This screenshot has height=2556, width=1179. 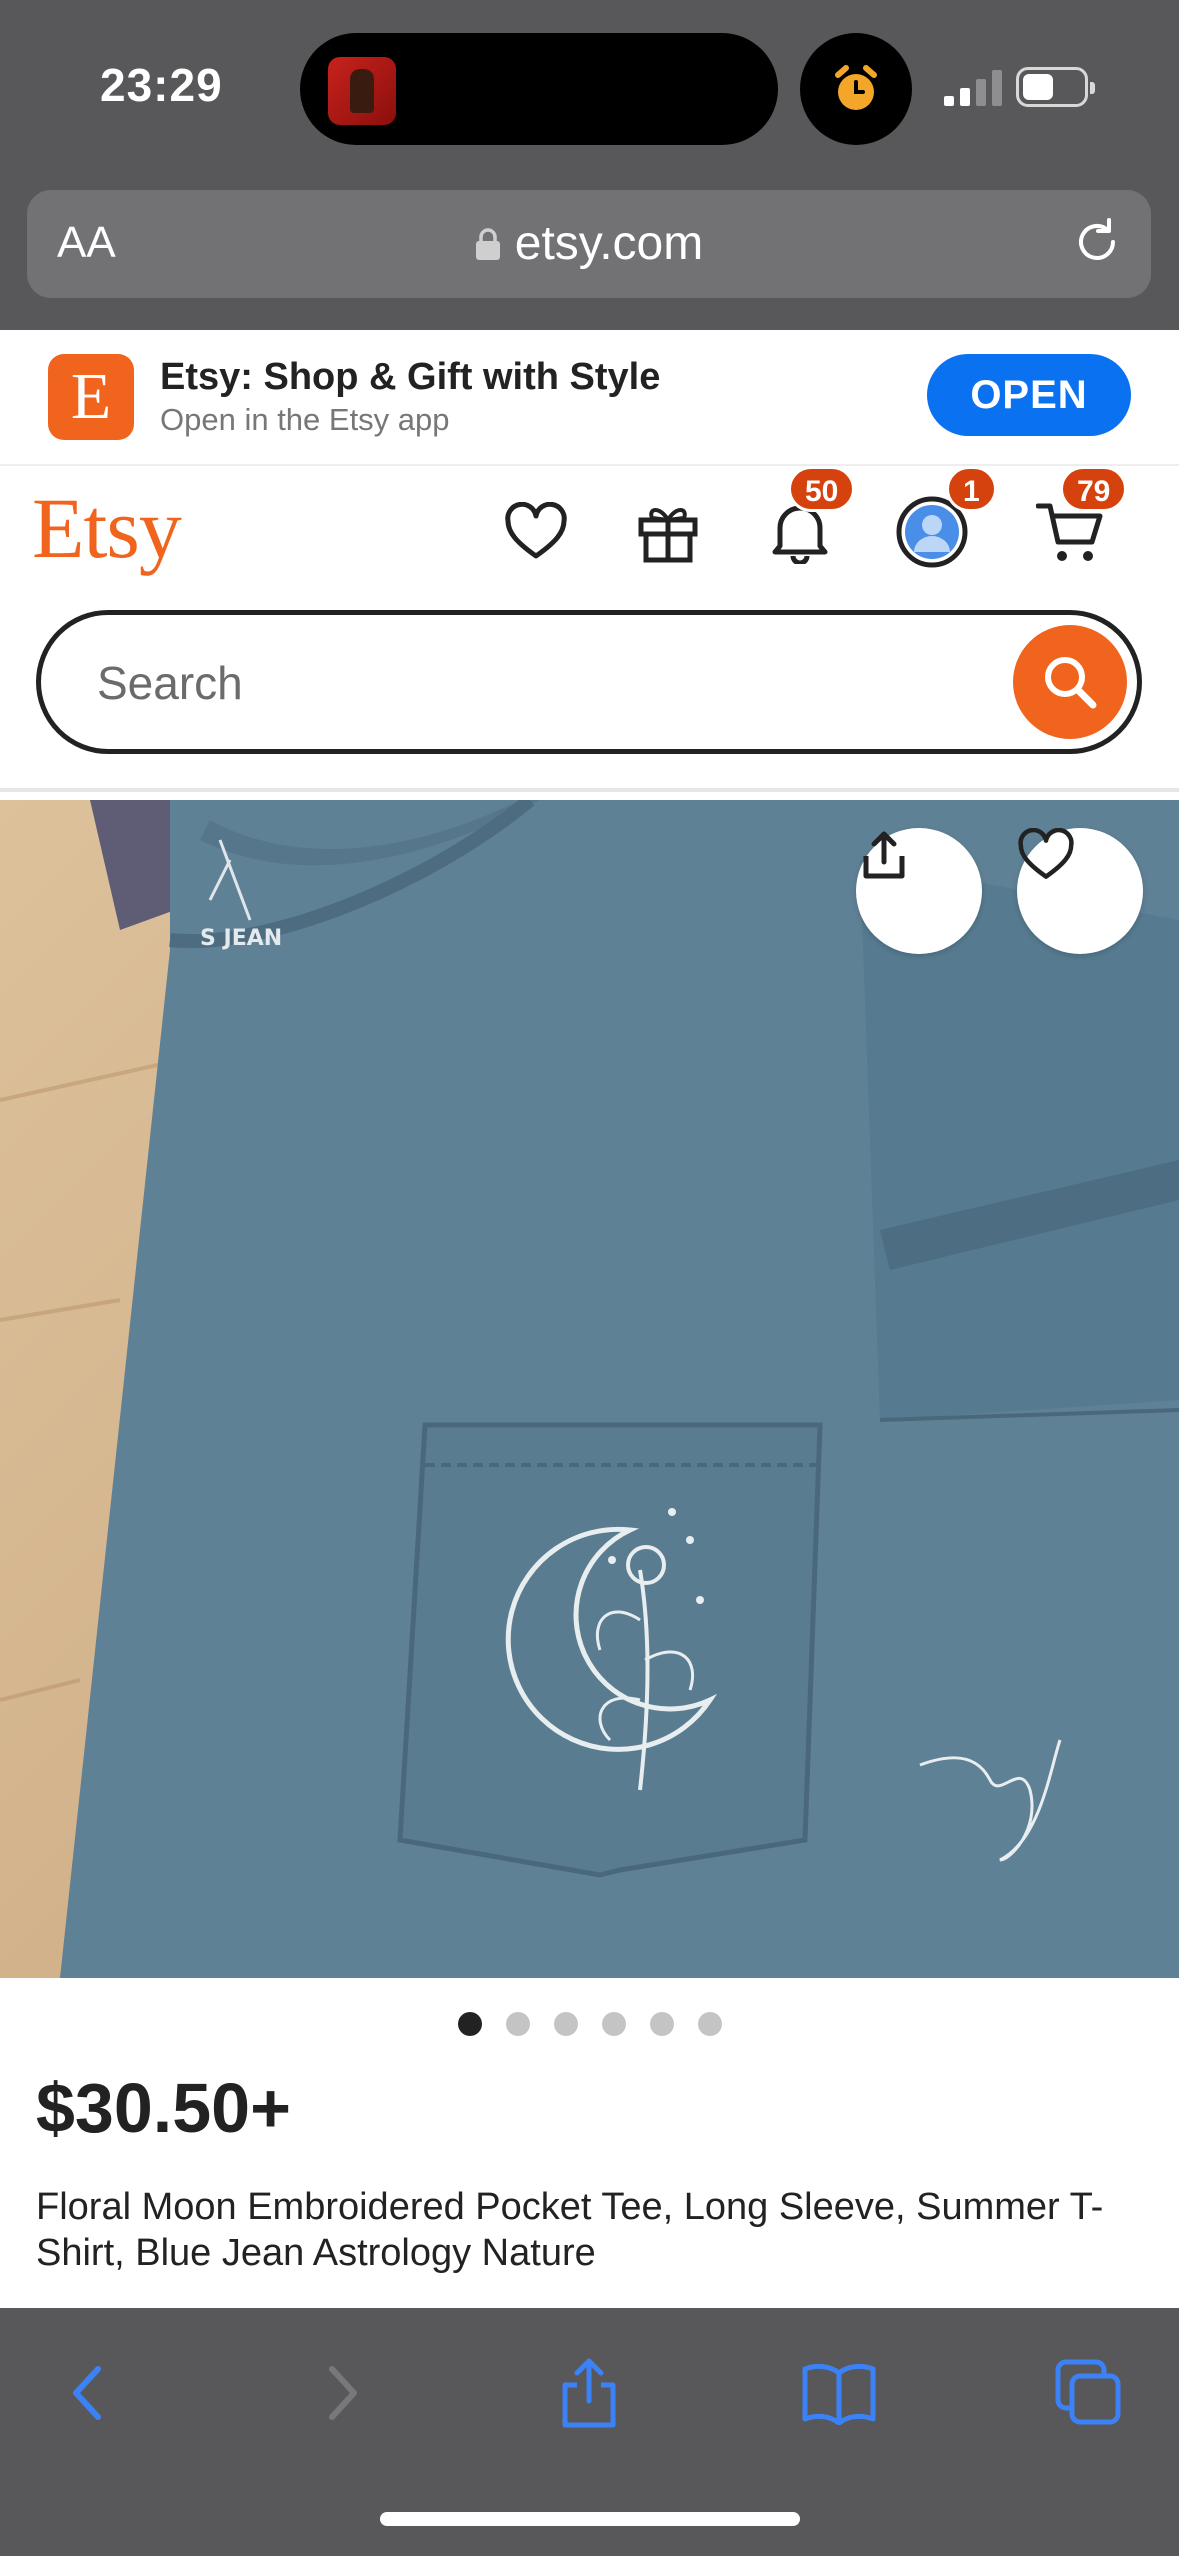 I want to click on gift-icon, so click(x=668, y=535).